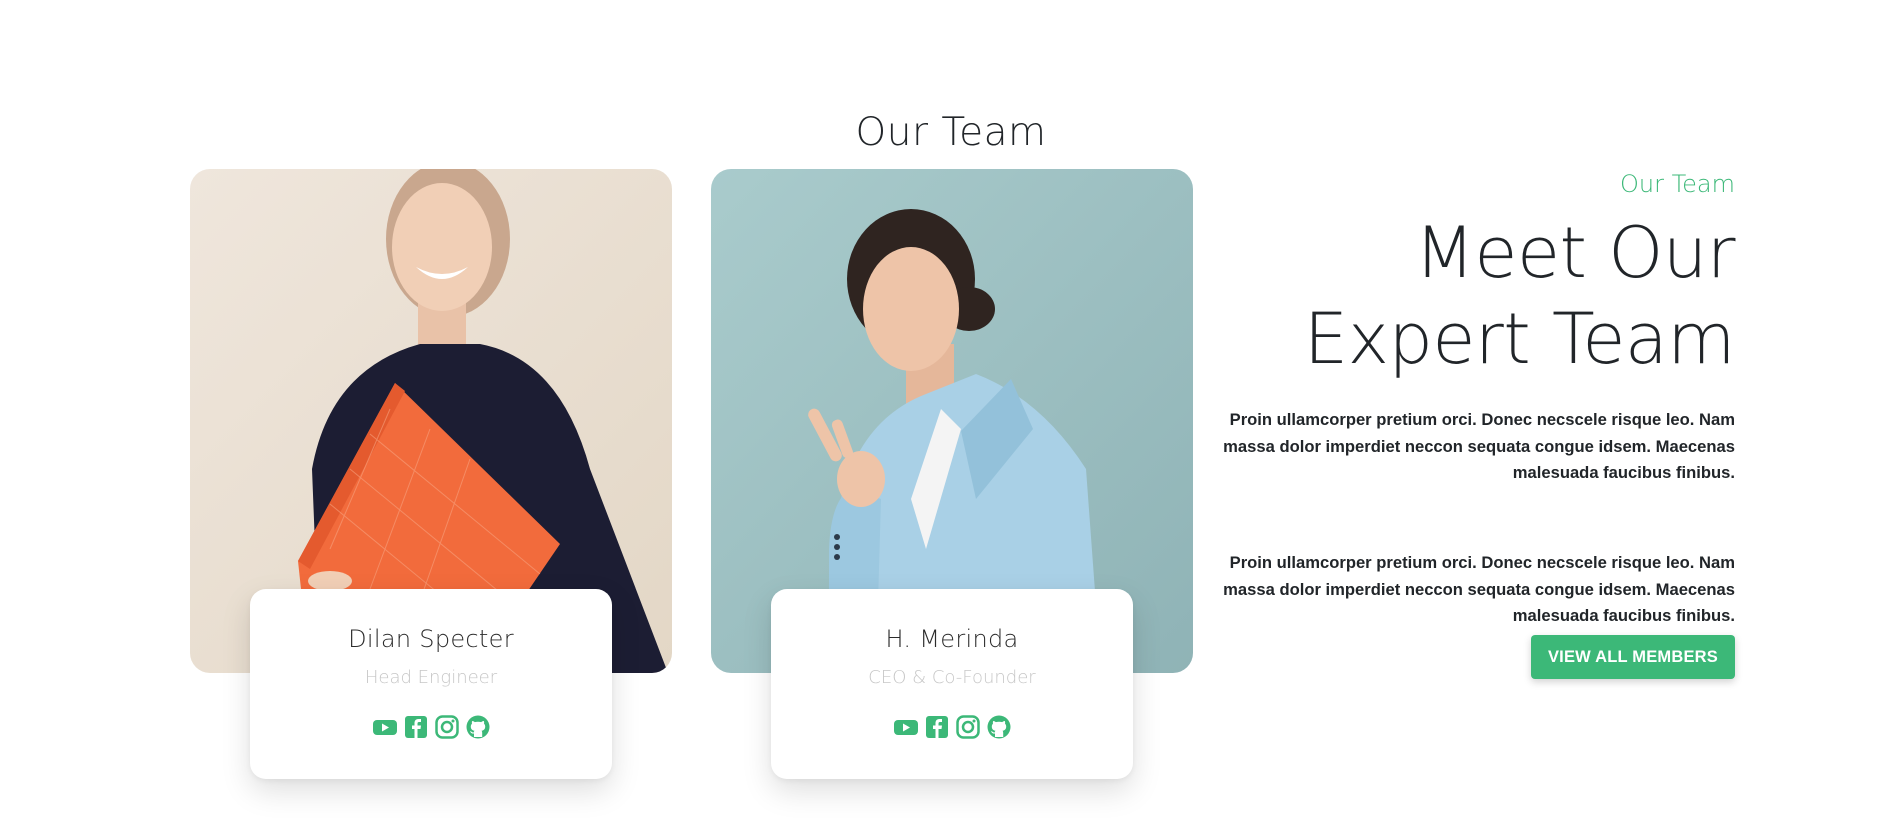  What do you see at coordinates (1677, 184) in the screenshot?
I see `eyebrow-label: Our Team` at bounding box center [1677, 184].